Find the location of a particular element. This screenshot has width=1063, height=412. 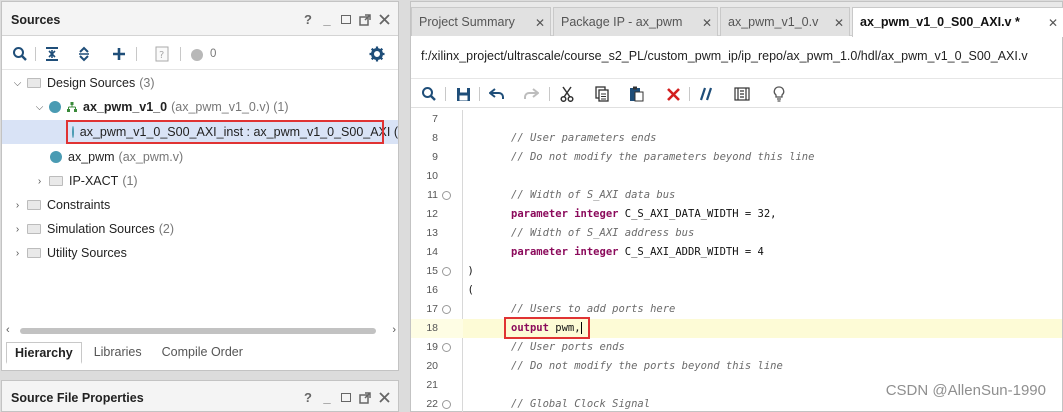

code-line: 11 // Width of S_AXI data bus is located at coordinates (736, 195).